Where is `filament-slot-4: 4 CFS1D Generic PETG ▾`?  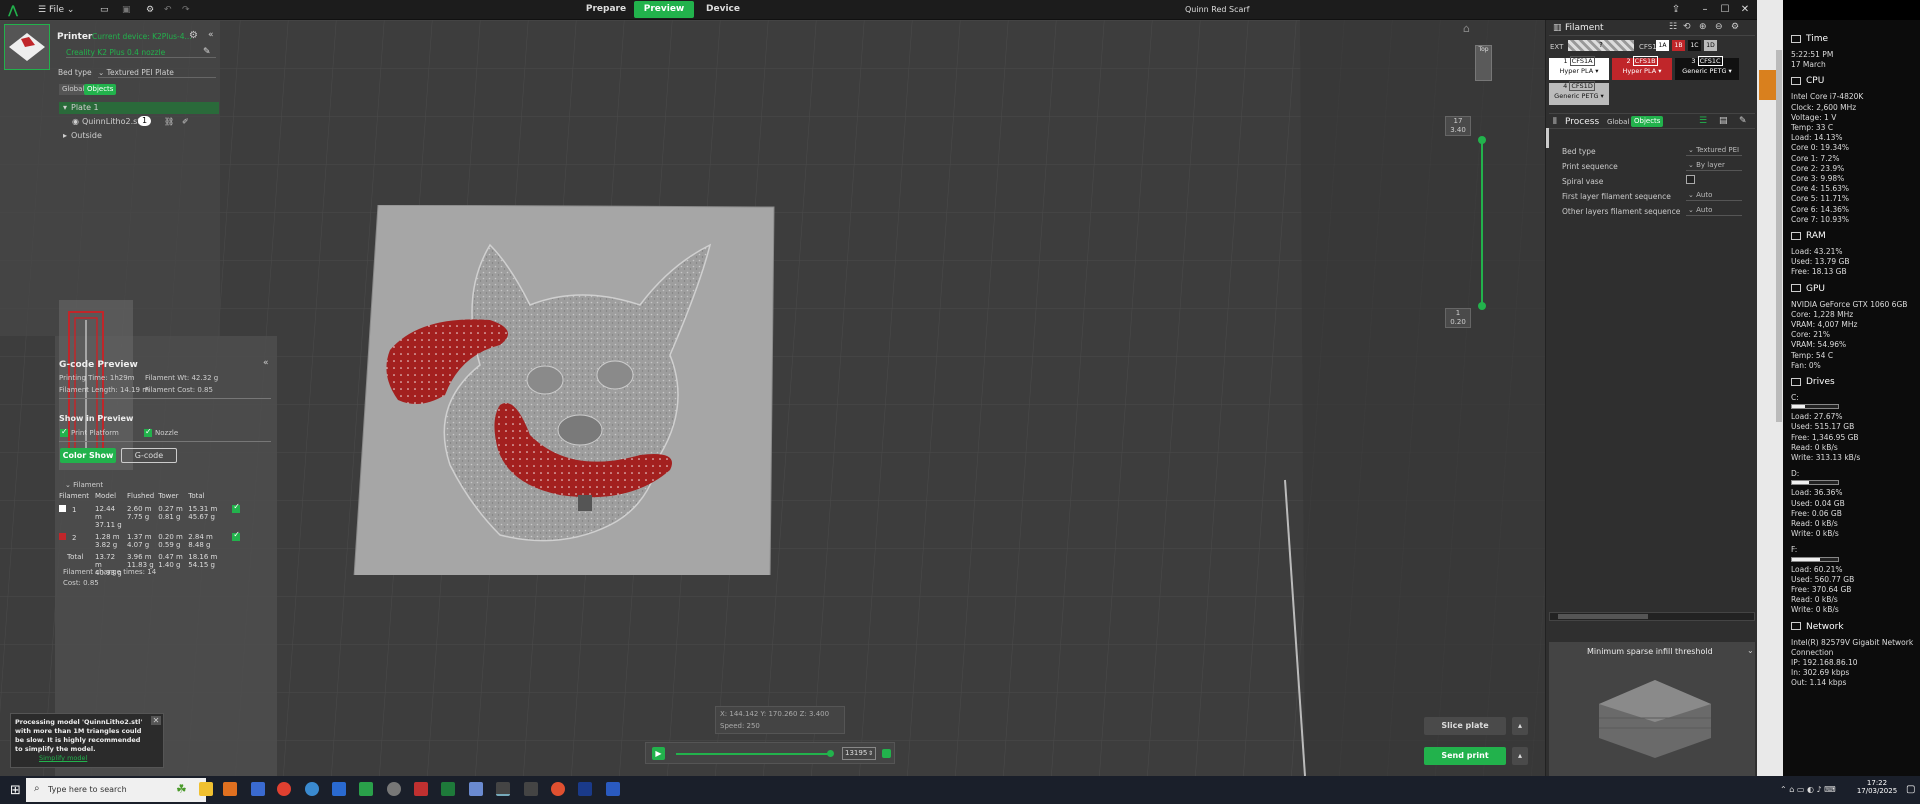
filament-slot-4: 4 CFS1D Generic PETG ▾ is located at coordinates (1579, 93).